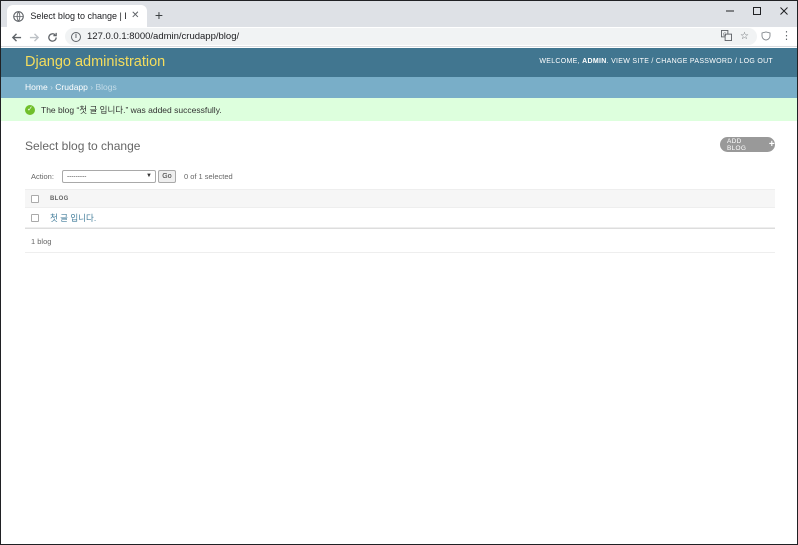 The height and width of the screenshot is (545, 798). I want to click on info-icon: i, so click(76, 36).